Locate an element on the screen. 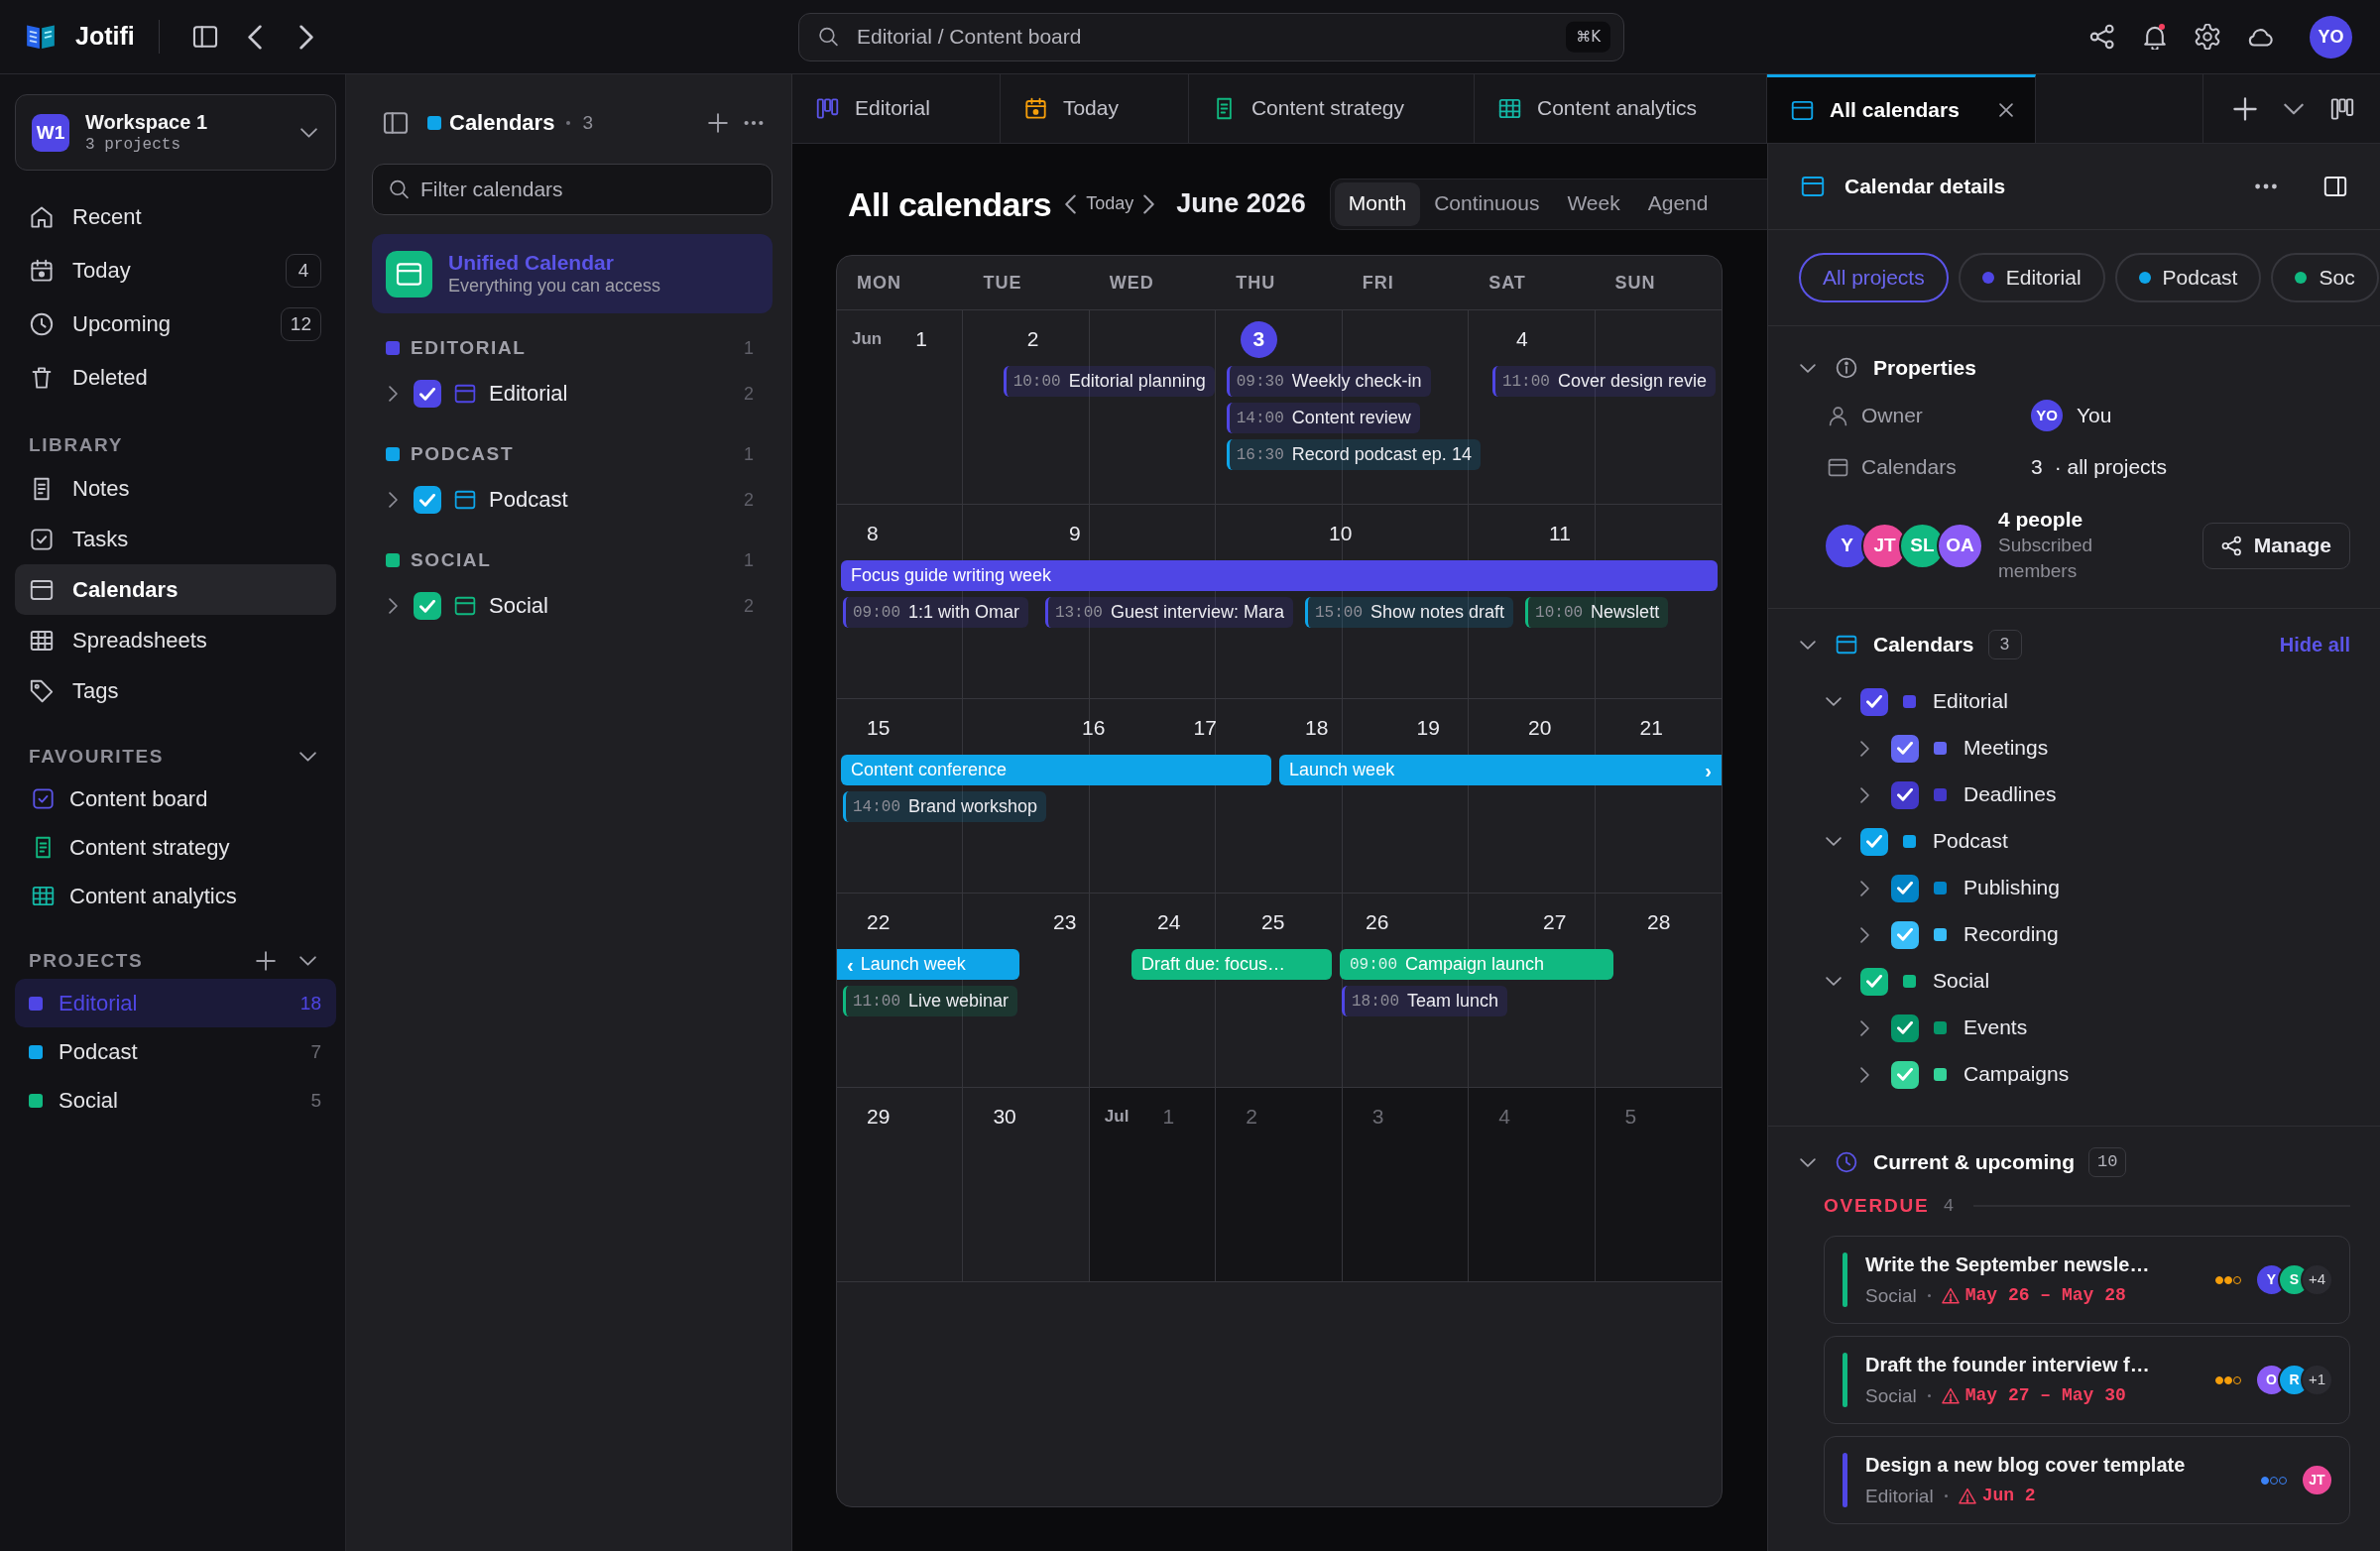 The width and height of the screenshot is (2380, 1551). sidebar-item: Recent is located at coordinates (175, 217).